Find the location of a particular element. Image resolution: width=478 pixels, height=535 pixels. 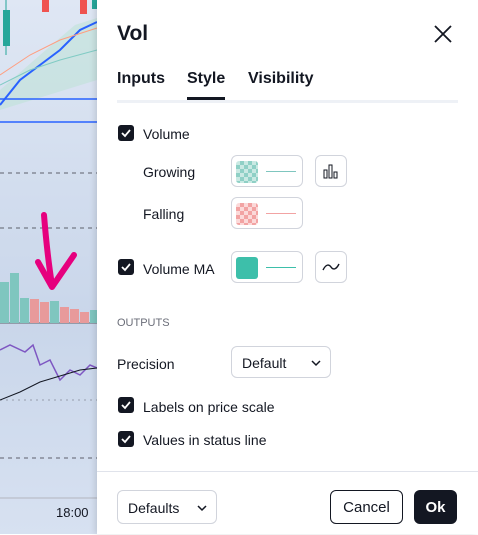

annotation-arrow-head is located at coordinates (56, 271).